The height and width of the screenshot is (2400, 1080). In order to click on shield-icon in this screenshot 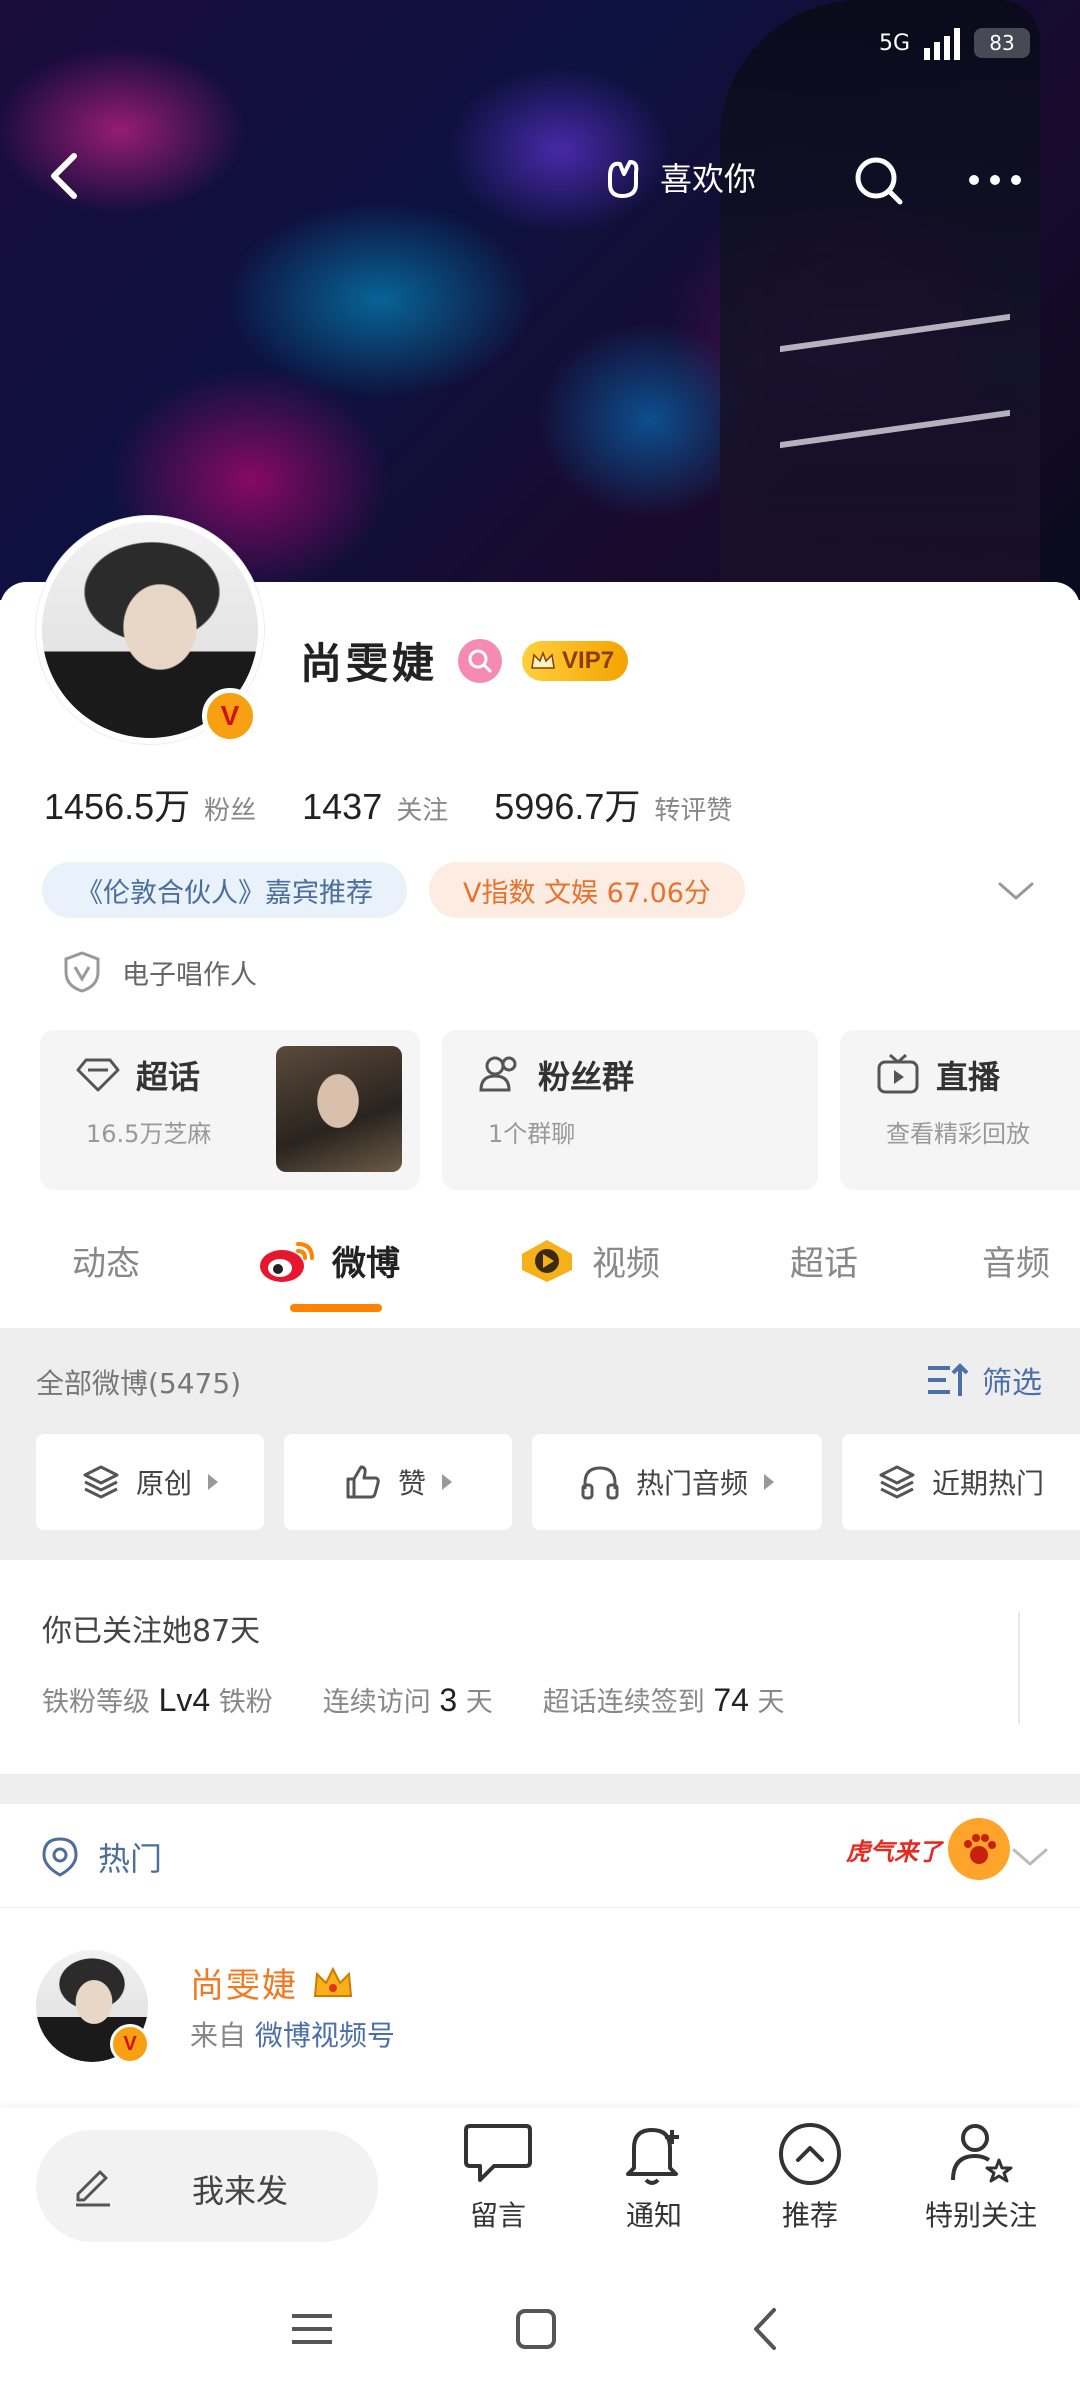, I will do `click(82, 972)`.